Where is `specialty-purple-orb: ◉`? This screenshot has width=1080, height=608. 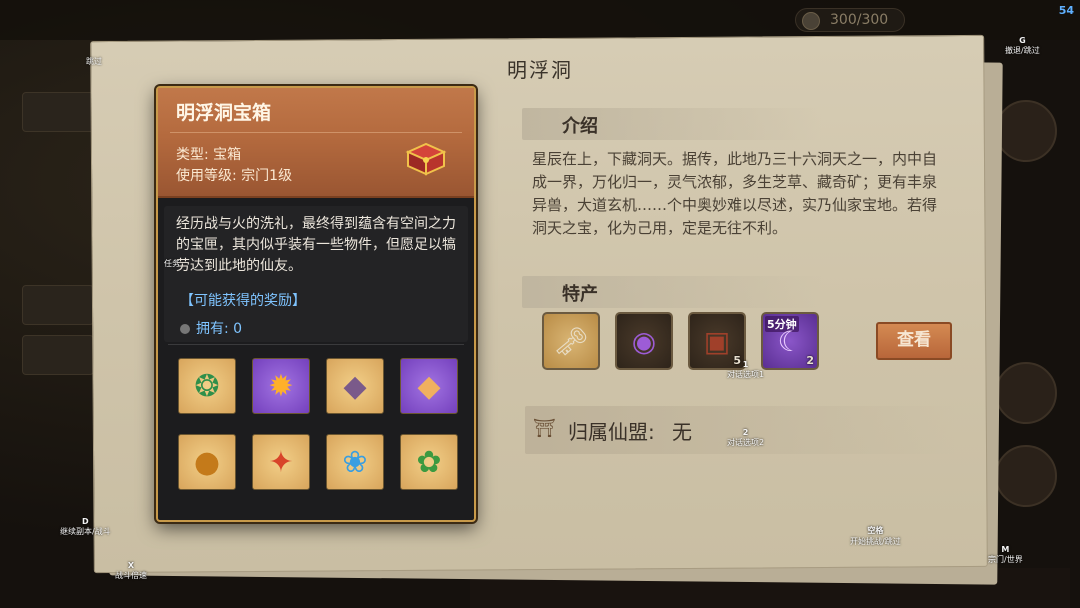
specialty-purple-orb: ◉ is located at coordinates (644, 341).